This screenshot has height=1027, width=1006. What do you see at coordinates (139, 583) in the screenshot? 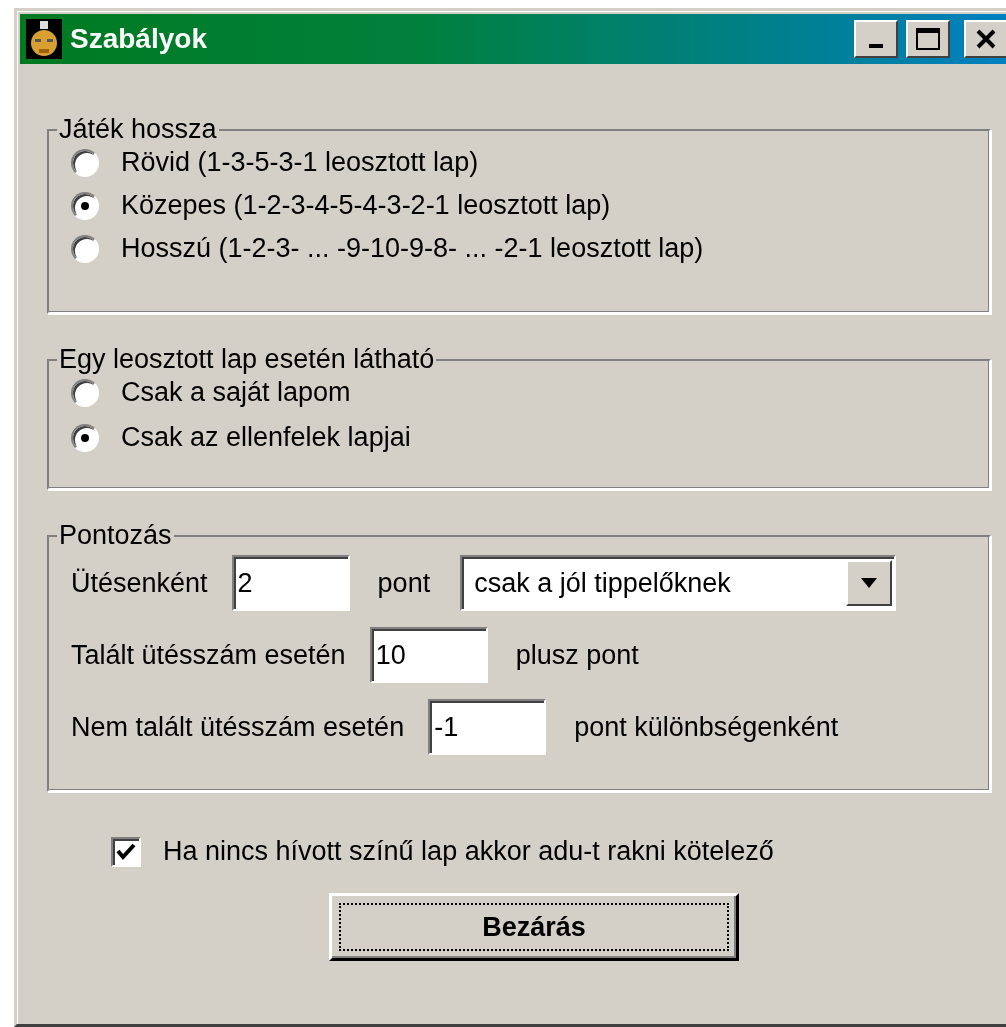
I see `field-label: Ütésenként` at bounding box center [139, 583].